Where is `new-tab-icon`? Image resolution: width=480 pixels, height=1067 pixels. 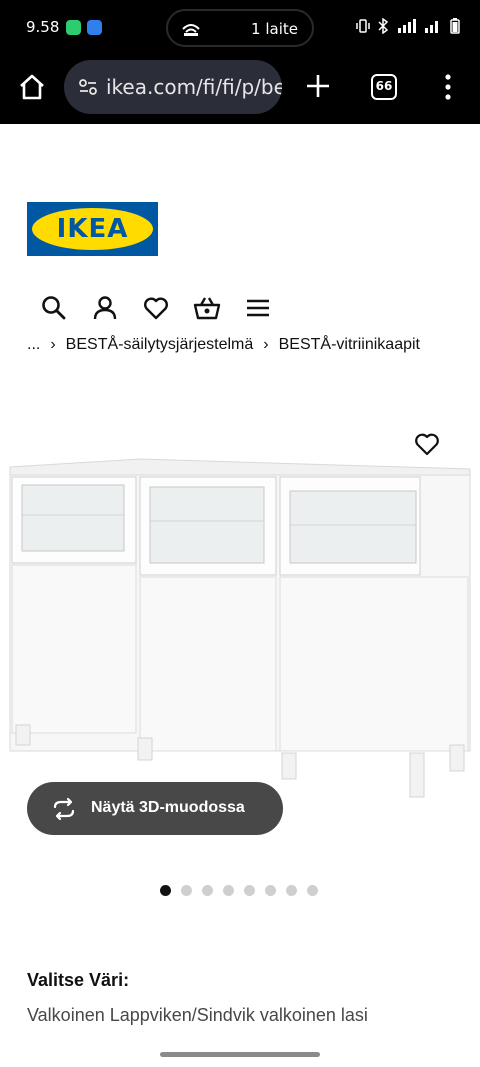 new-tab-icon is located at coordinates (318, 86).